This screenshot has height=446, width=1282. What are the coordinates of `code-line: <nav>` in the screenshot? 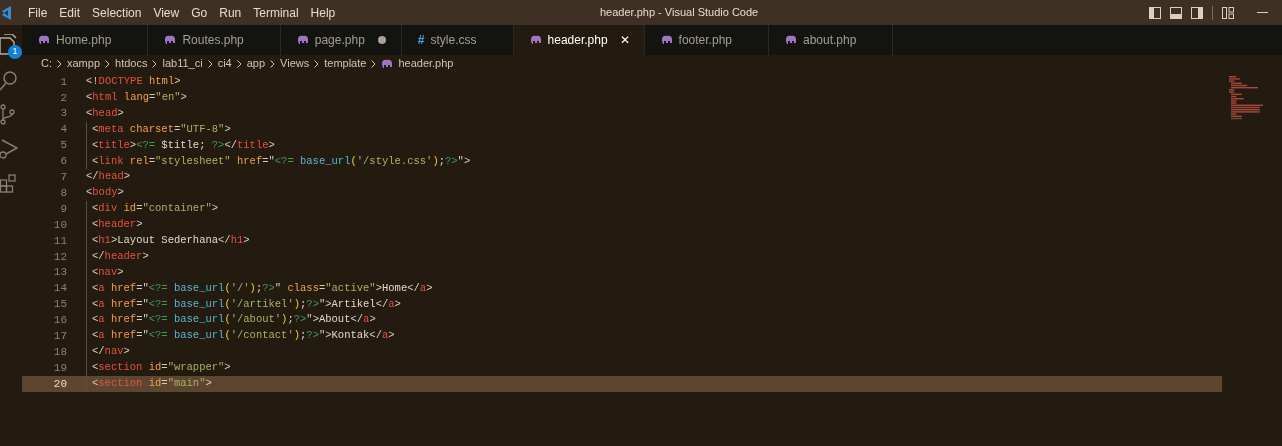 It's located at (108, 272).